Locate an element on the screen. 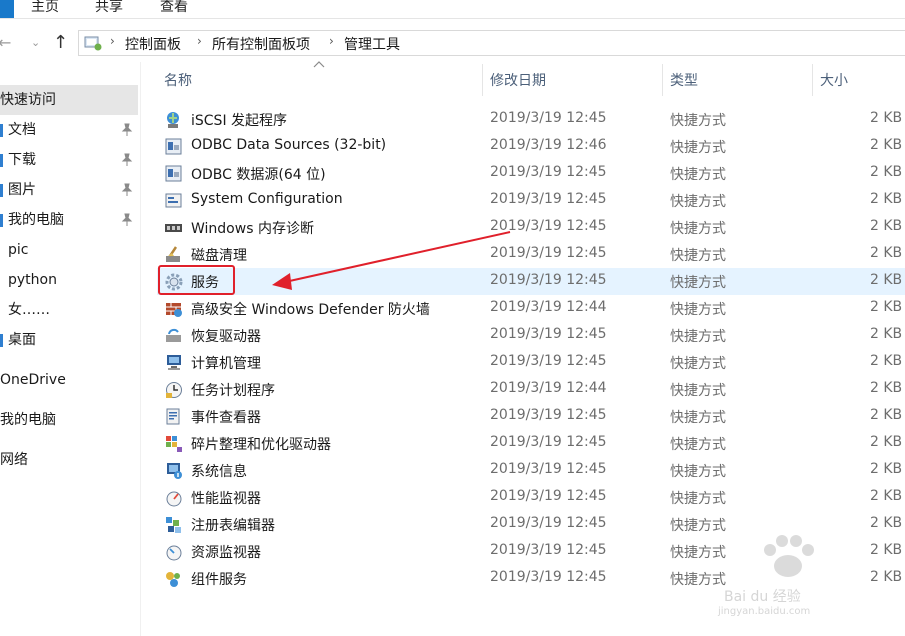  file-row: ODBC 数据源(64 位) 2019/3/19 12:45 快捷方式 2 KB is located at coordinates (531, 173).